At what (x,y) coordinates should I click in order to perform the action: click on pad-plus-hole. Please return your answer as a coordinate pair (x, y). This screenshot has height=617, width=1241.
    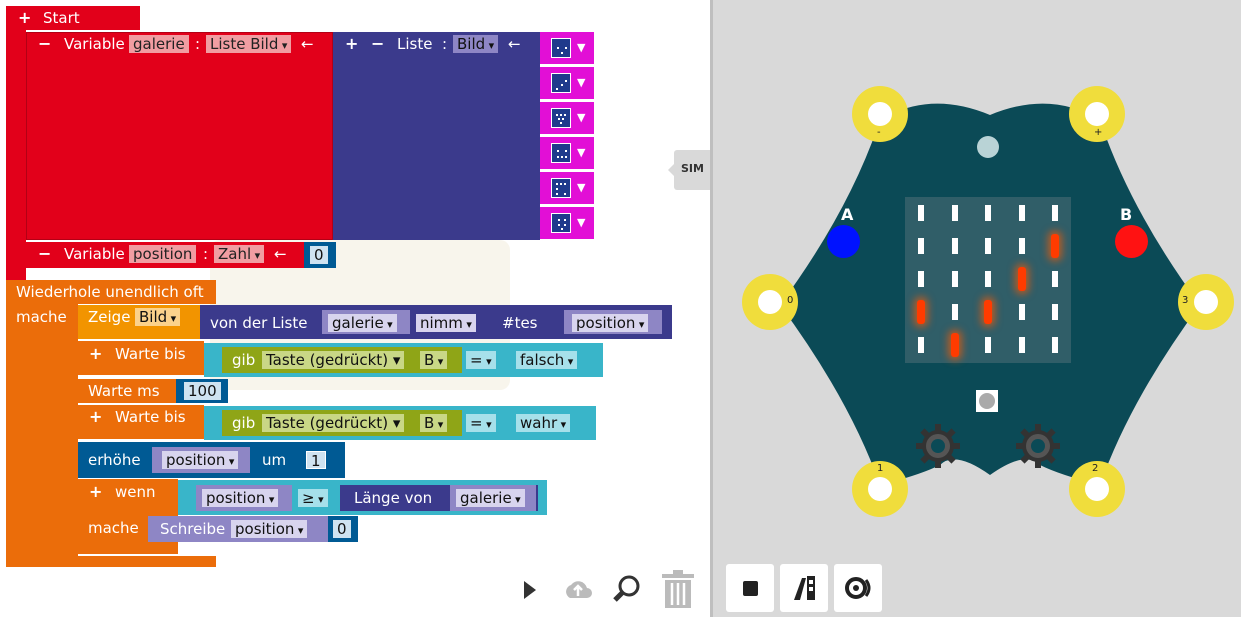
    Looking at the image, I should click on (1097, 114).